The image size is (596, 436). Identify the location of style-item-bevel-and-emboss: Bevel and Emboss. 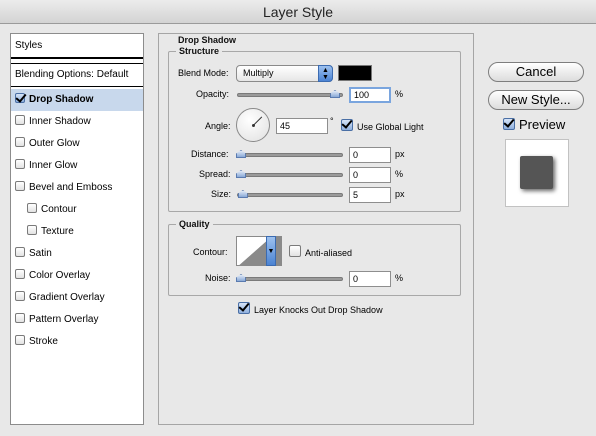
(77, 188).